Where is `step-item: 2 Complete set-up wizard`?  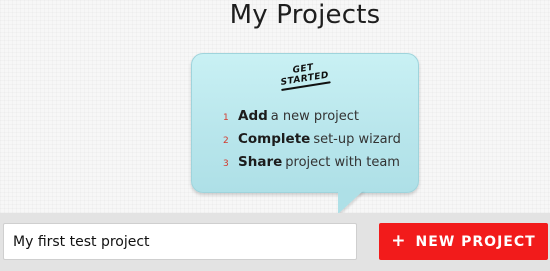 step-item: 2 Complete set-up wizard is located at coordinates (312, 142).